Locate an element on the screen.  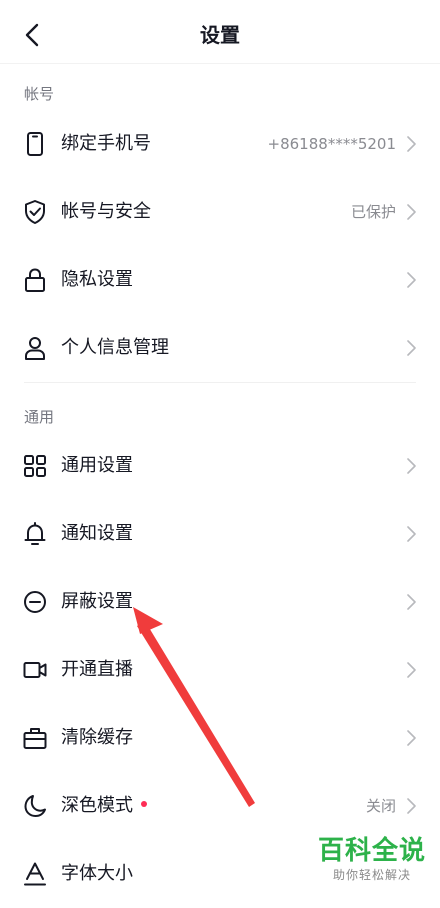
security-status-value: 已保护 is located at coordinates (373, 212).